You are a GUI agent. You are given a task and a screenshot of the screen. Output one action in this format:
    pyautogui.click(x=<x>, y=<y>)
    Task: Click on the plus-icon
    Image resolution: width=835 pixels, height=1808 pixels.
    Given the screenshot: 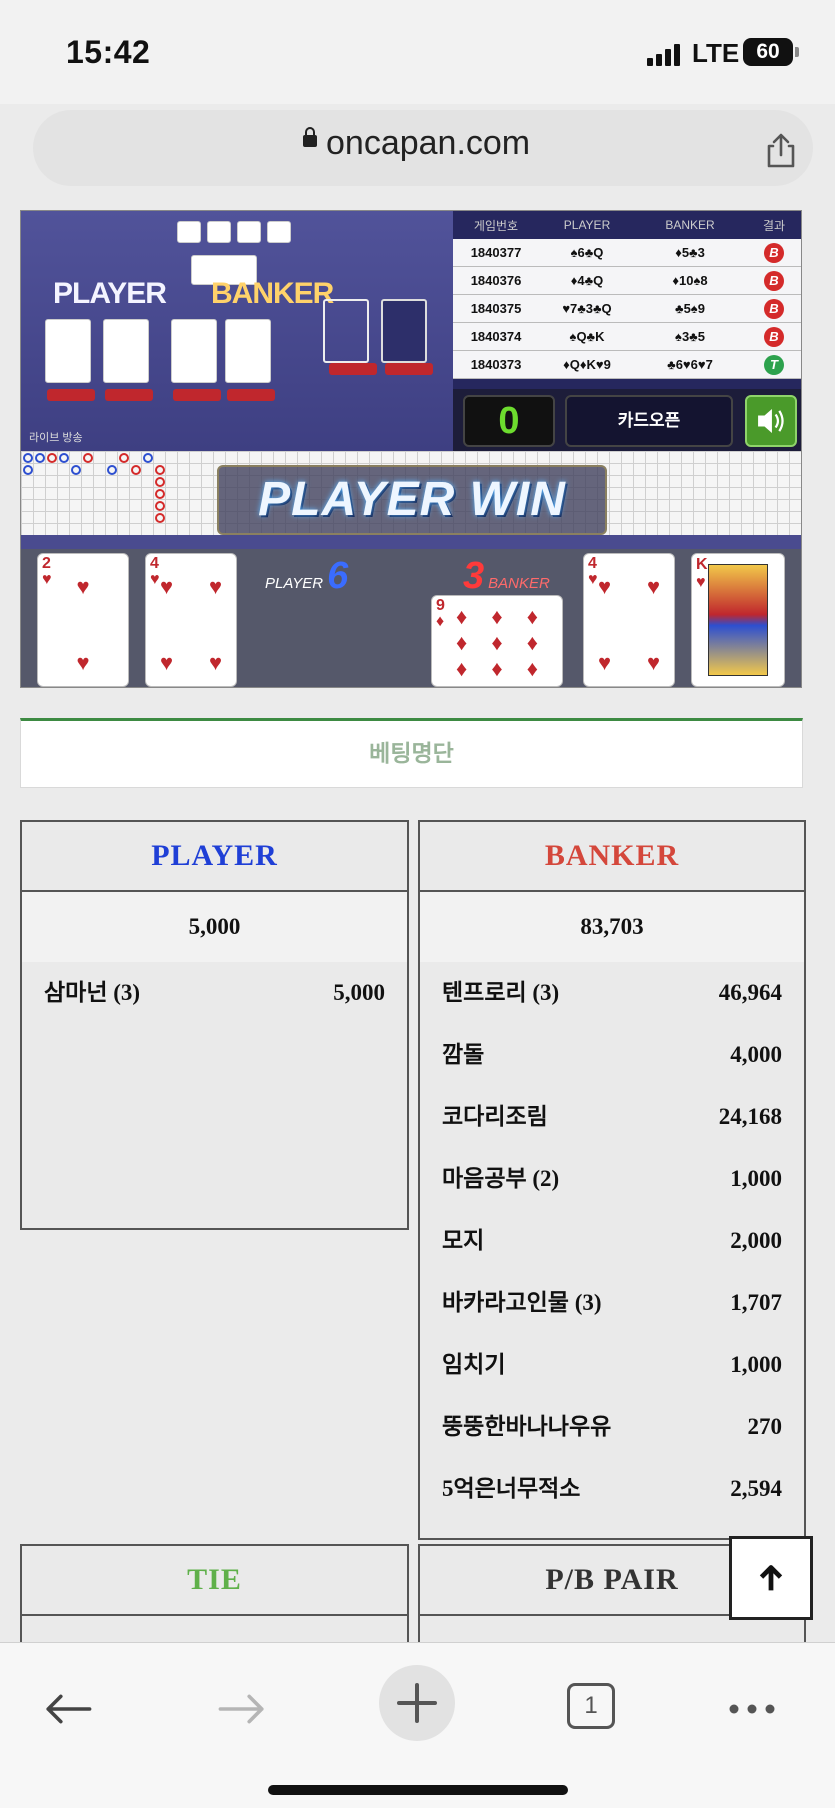 What is the action you would take?
    pyautogui.click(x=417, y=1703)
    